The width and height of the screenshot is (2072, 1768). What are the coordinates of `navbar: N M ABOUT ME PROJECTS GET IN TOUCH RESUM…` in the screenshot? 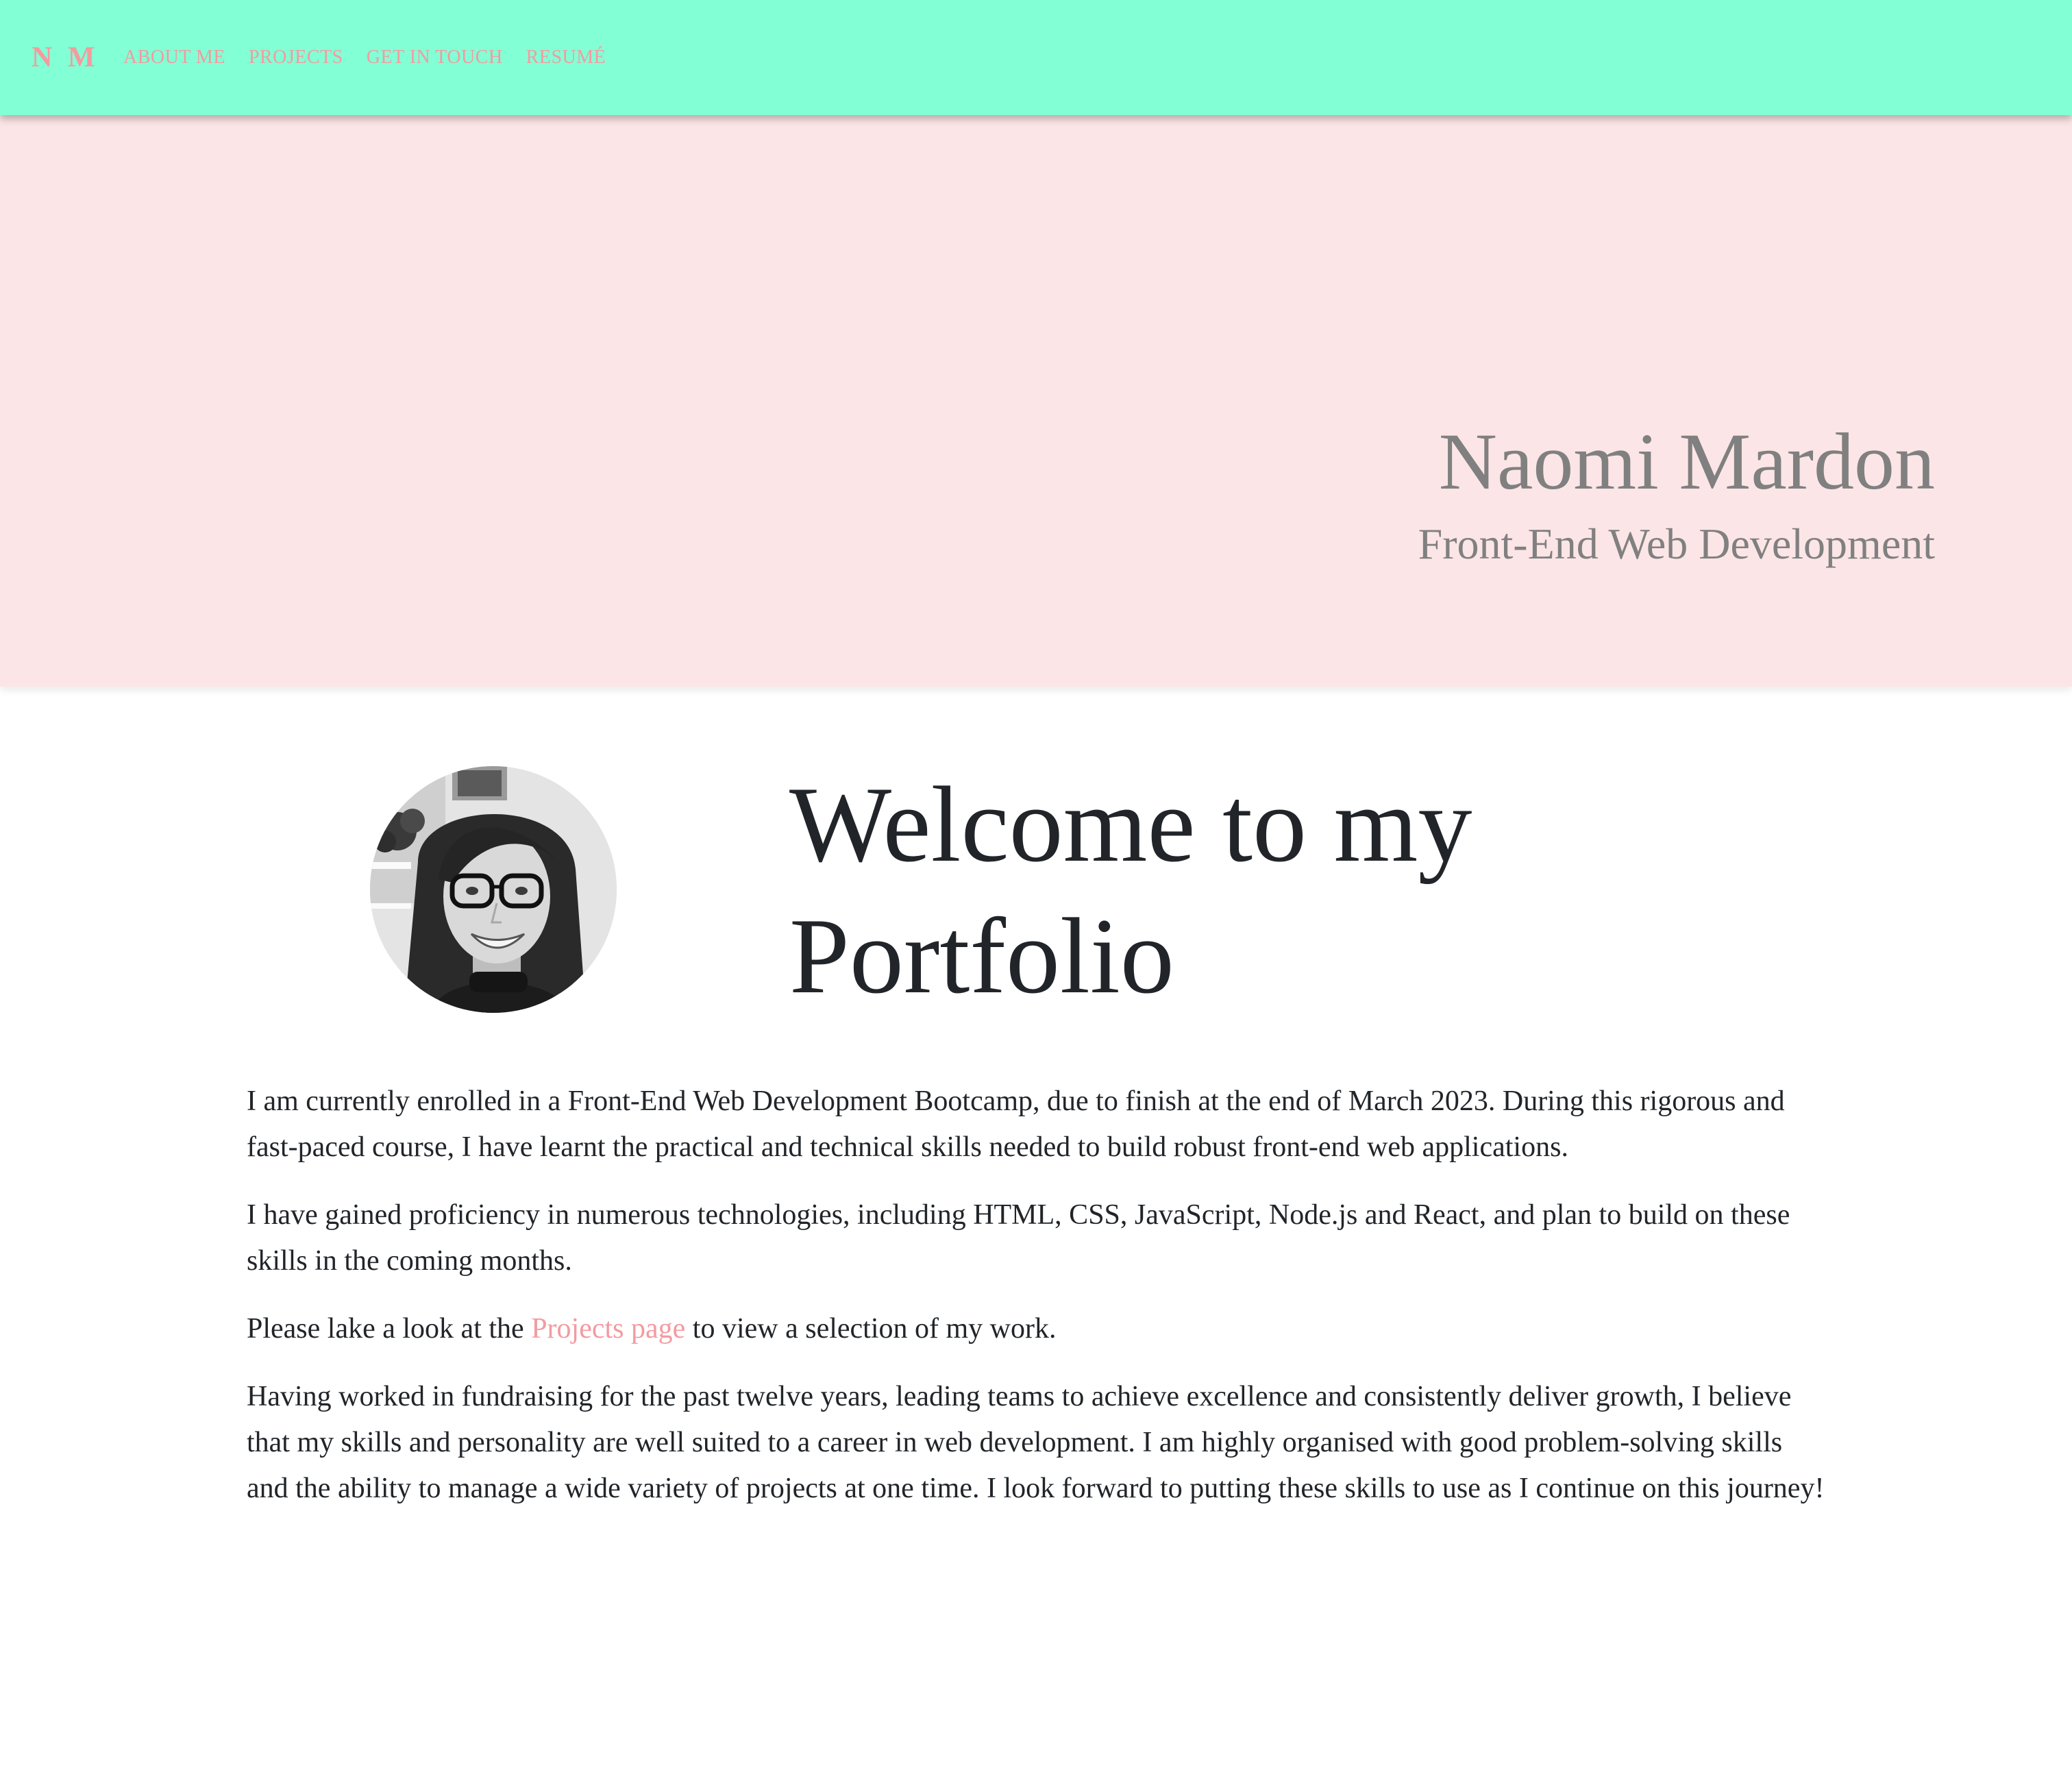 It's located at (1036, 57).